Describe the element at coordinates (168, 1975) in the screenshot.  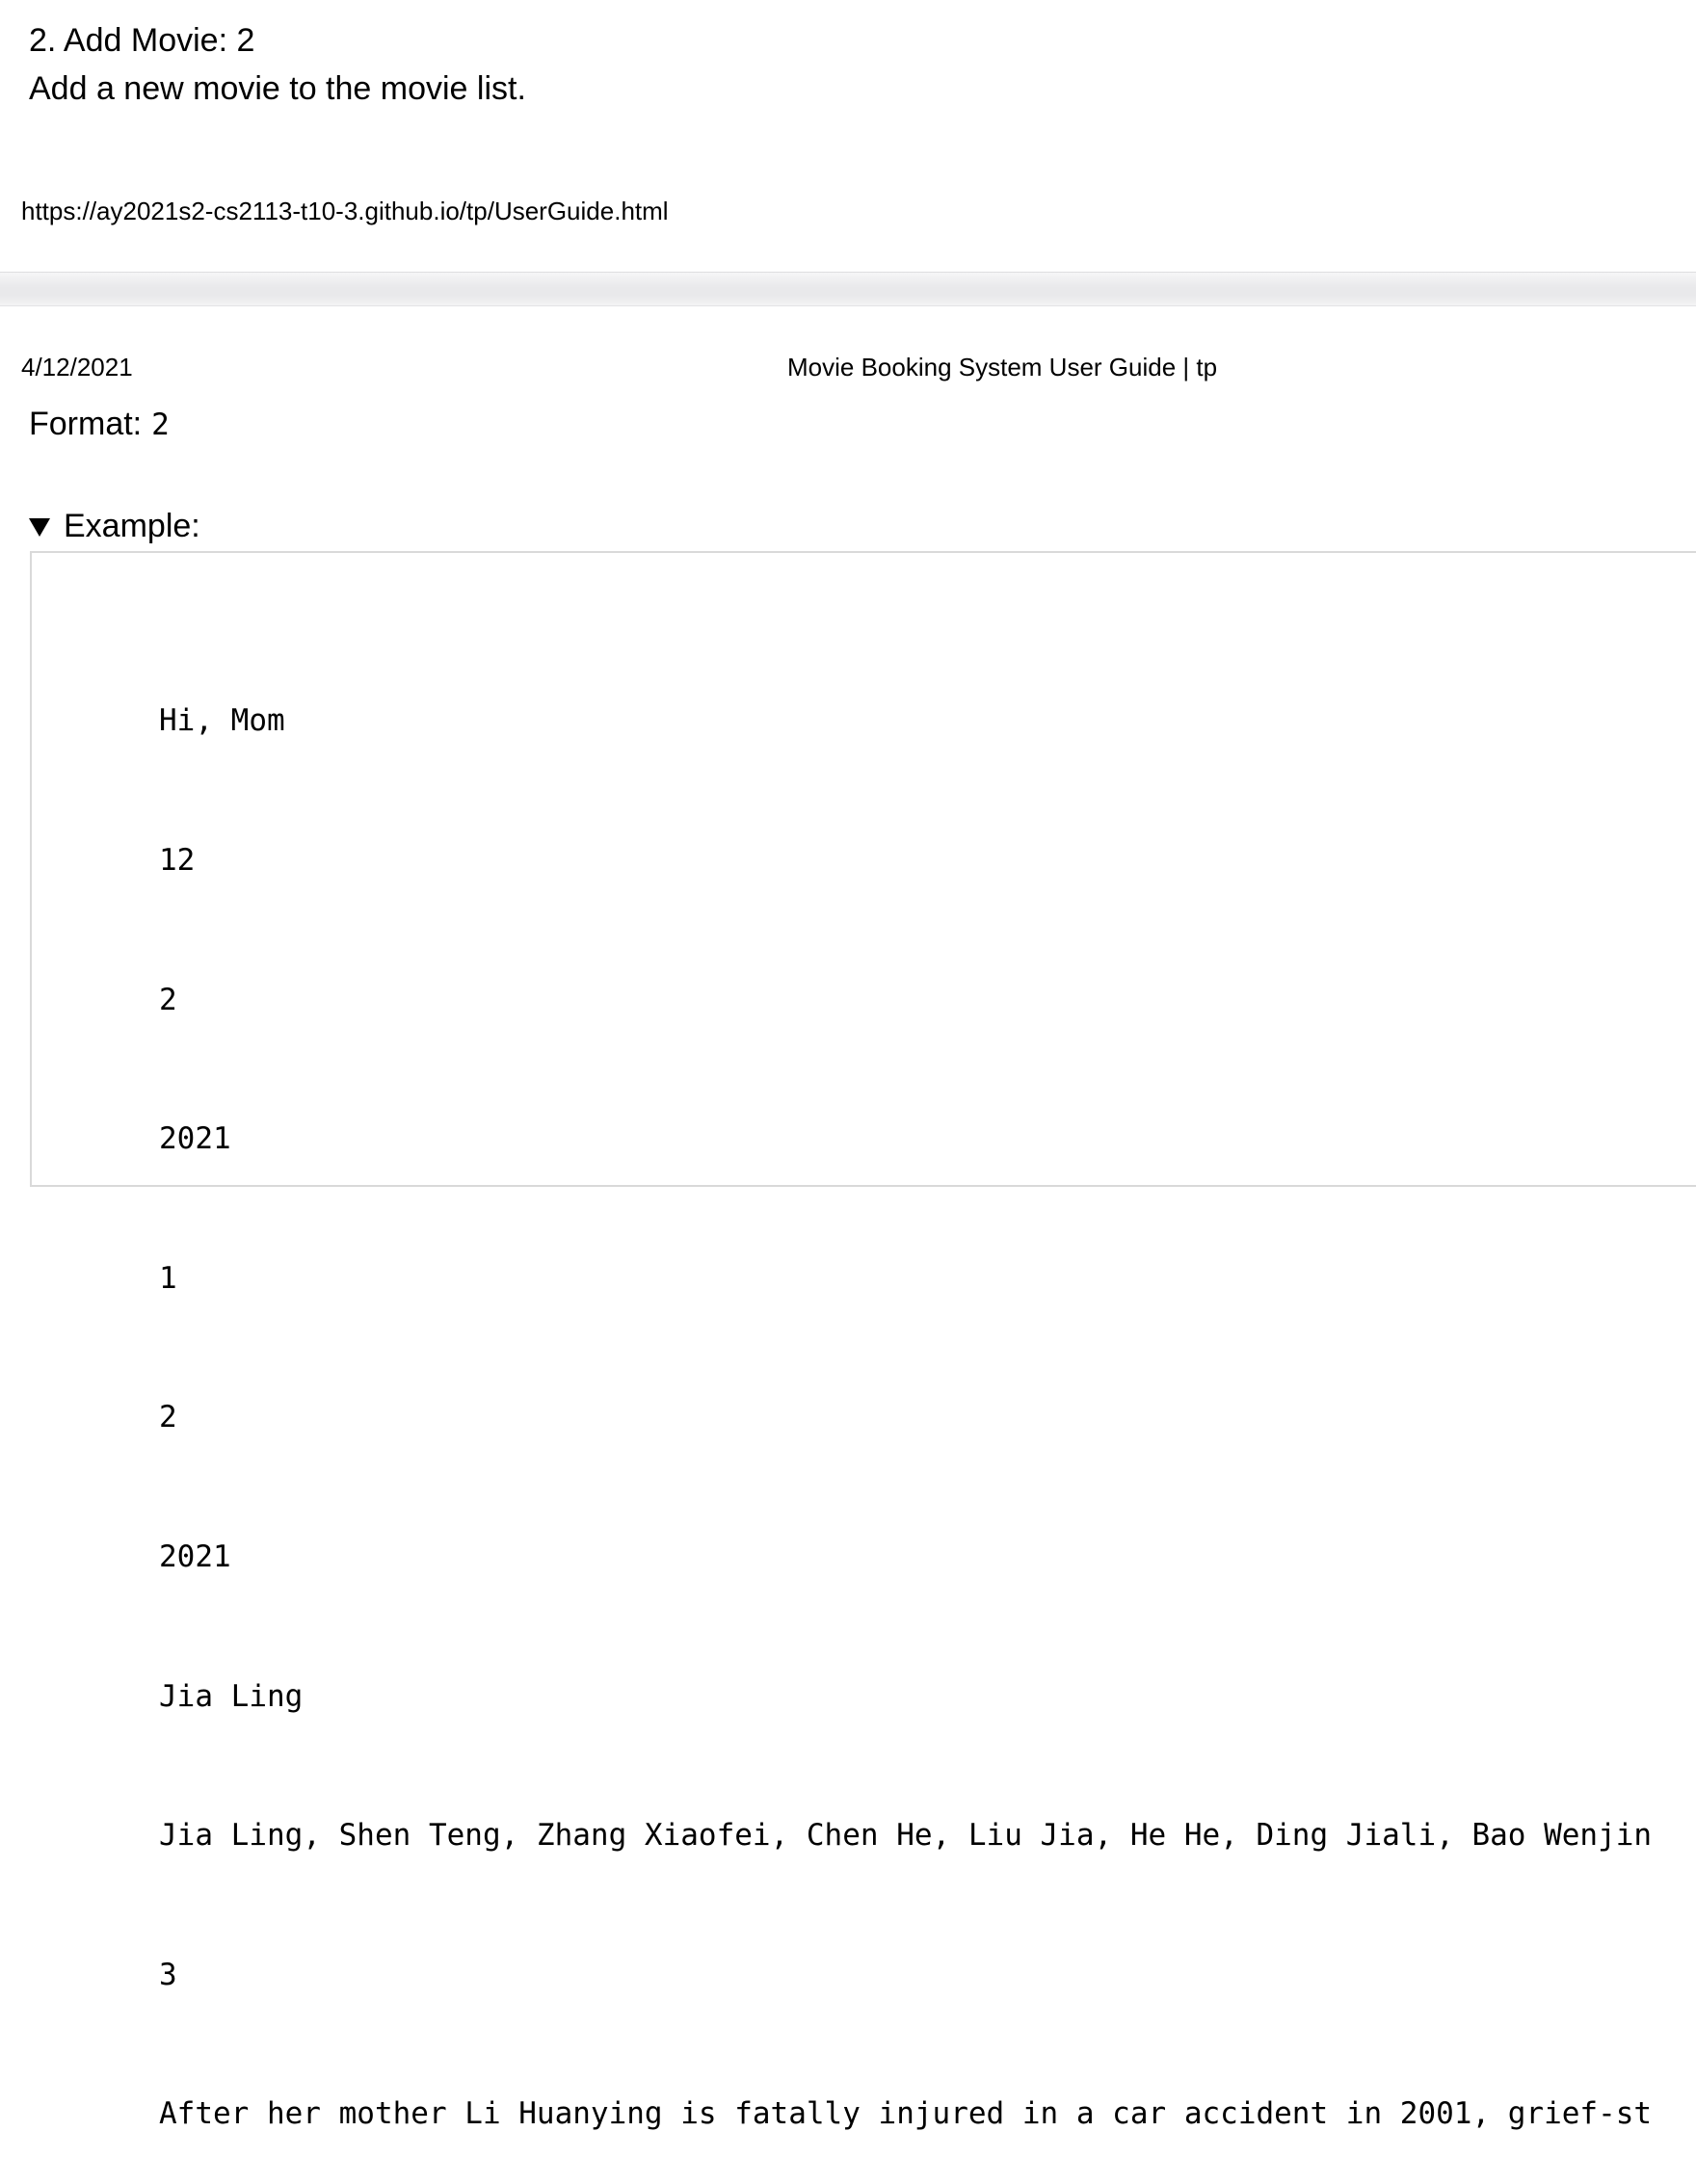
I see `code-line: 3` at that location.